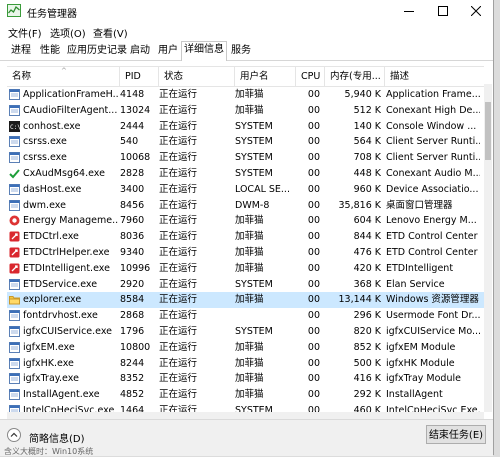 This screenshot has height=457, width=500. I want to click on close-button, so click(476, 11).